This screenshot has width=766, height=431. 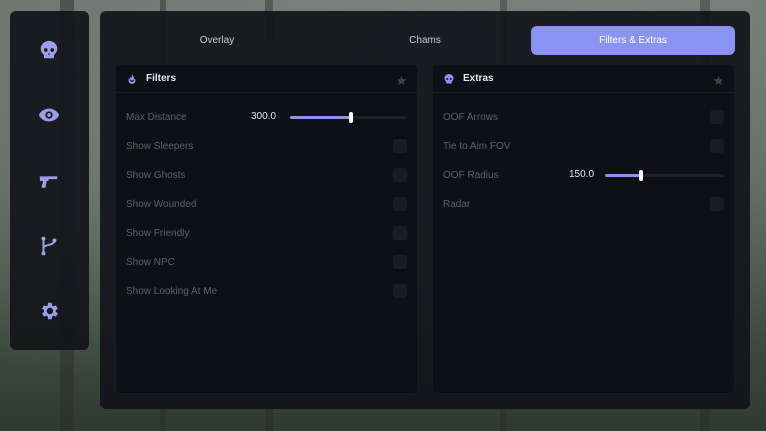 What do you see at coordinates (172, 291) in the screenshot?
I see `show-looking-at-me-label: Show Looking At Me` at bounding box center [172, 291].